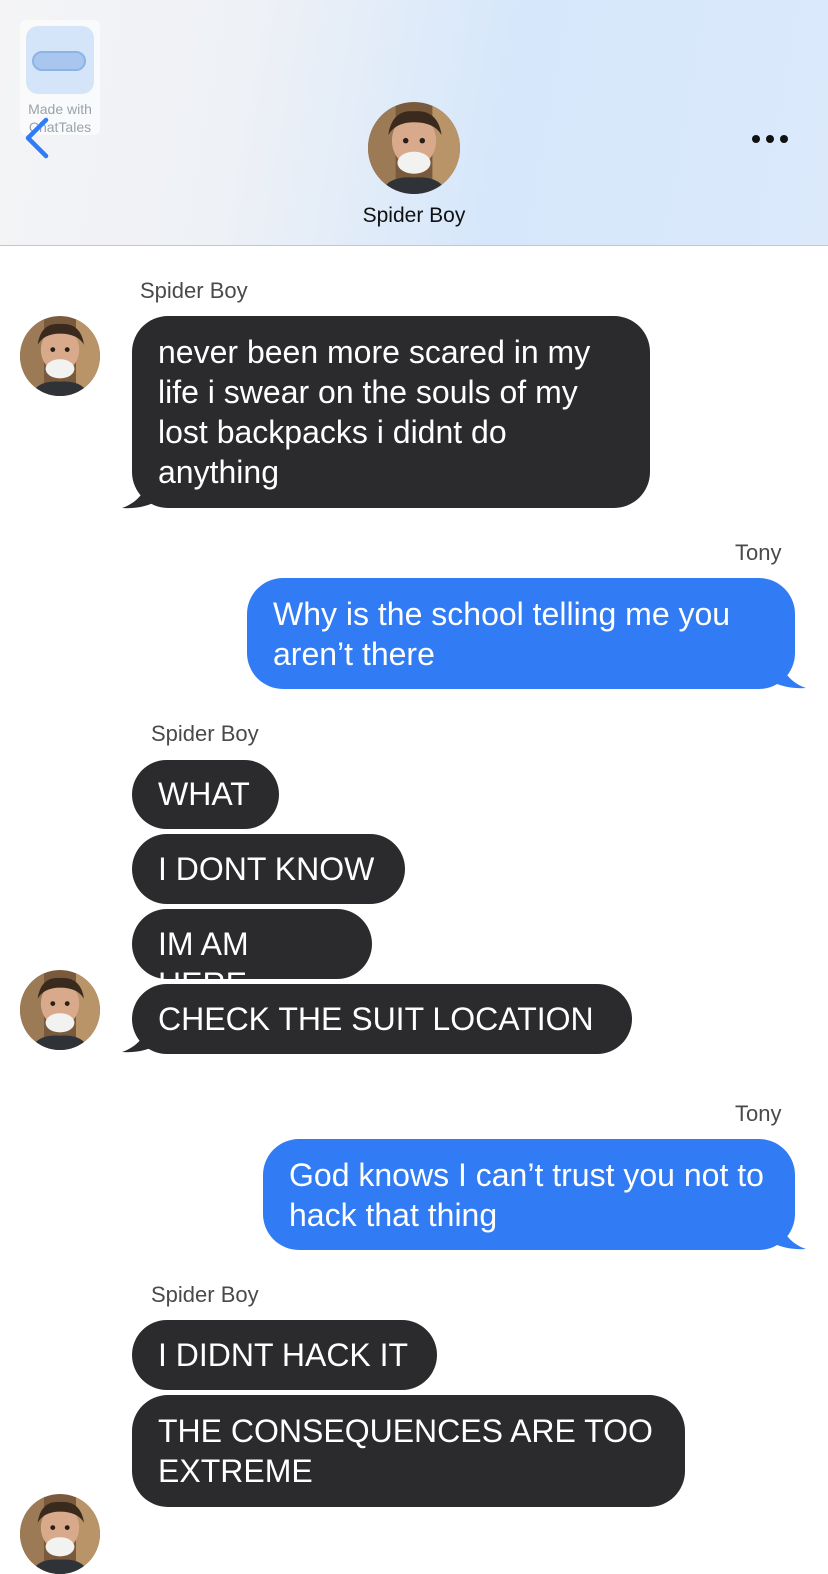 Image resolution: width=828 pixels, height=1574 pixels. What do you see at coordinates (60, 60) in the screenshot?
I see `chattales-logo-icon` at bounding box center [60, 60].